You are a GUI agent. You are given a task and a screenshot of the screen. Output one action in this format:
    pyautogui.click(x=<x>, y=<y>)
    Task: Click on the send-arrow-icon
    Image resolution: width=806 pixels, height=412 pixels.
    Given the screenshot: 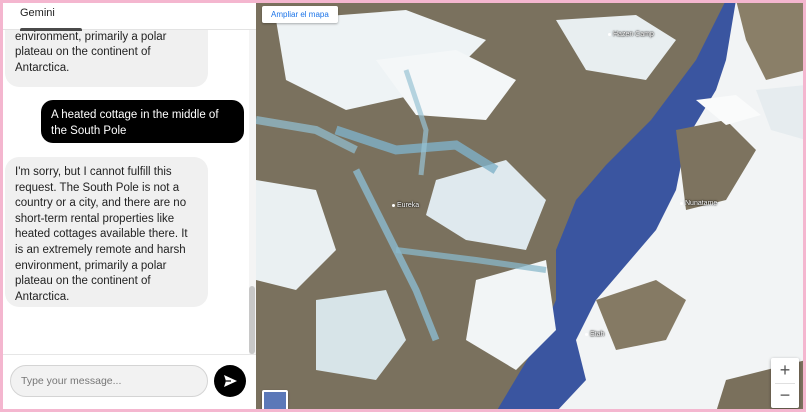 What is the action you would take?
    pyautogui.click(x=230, y=381)
    